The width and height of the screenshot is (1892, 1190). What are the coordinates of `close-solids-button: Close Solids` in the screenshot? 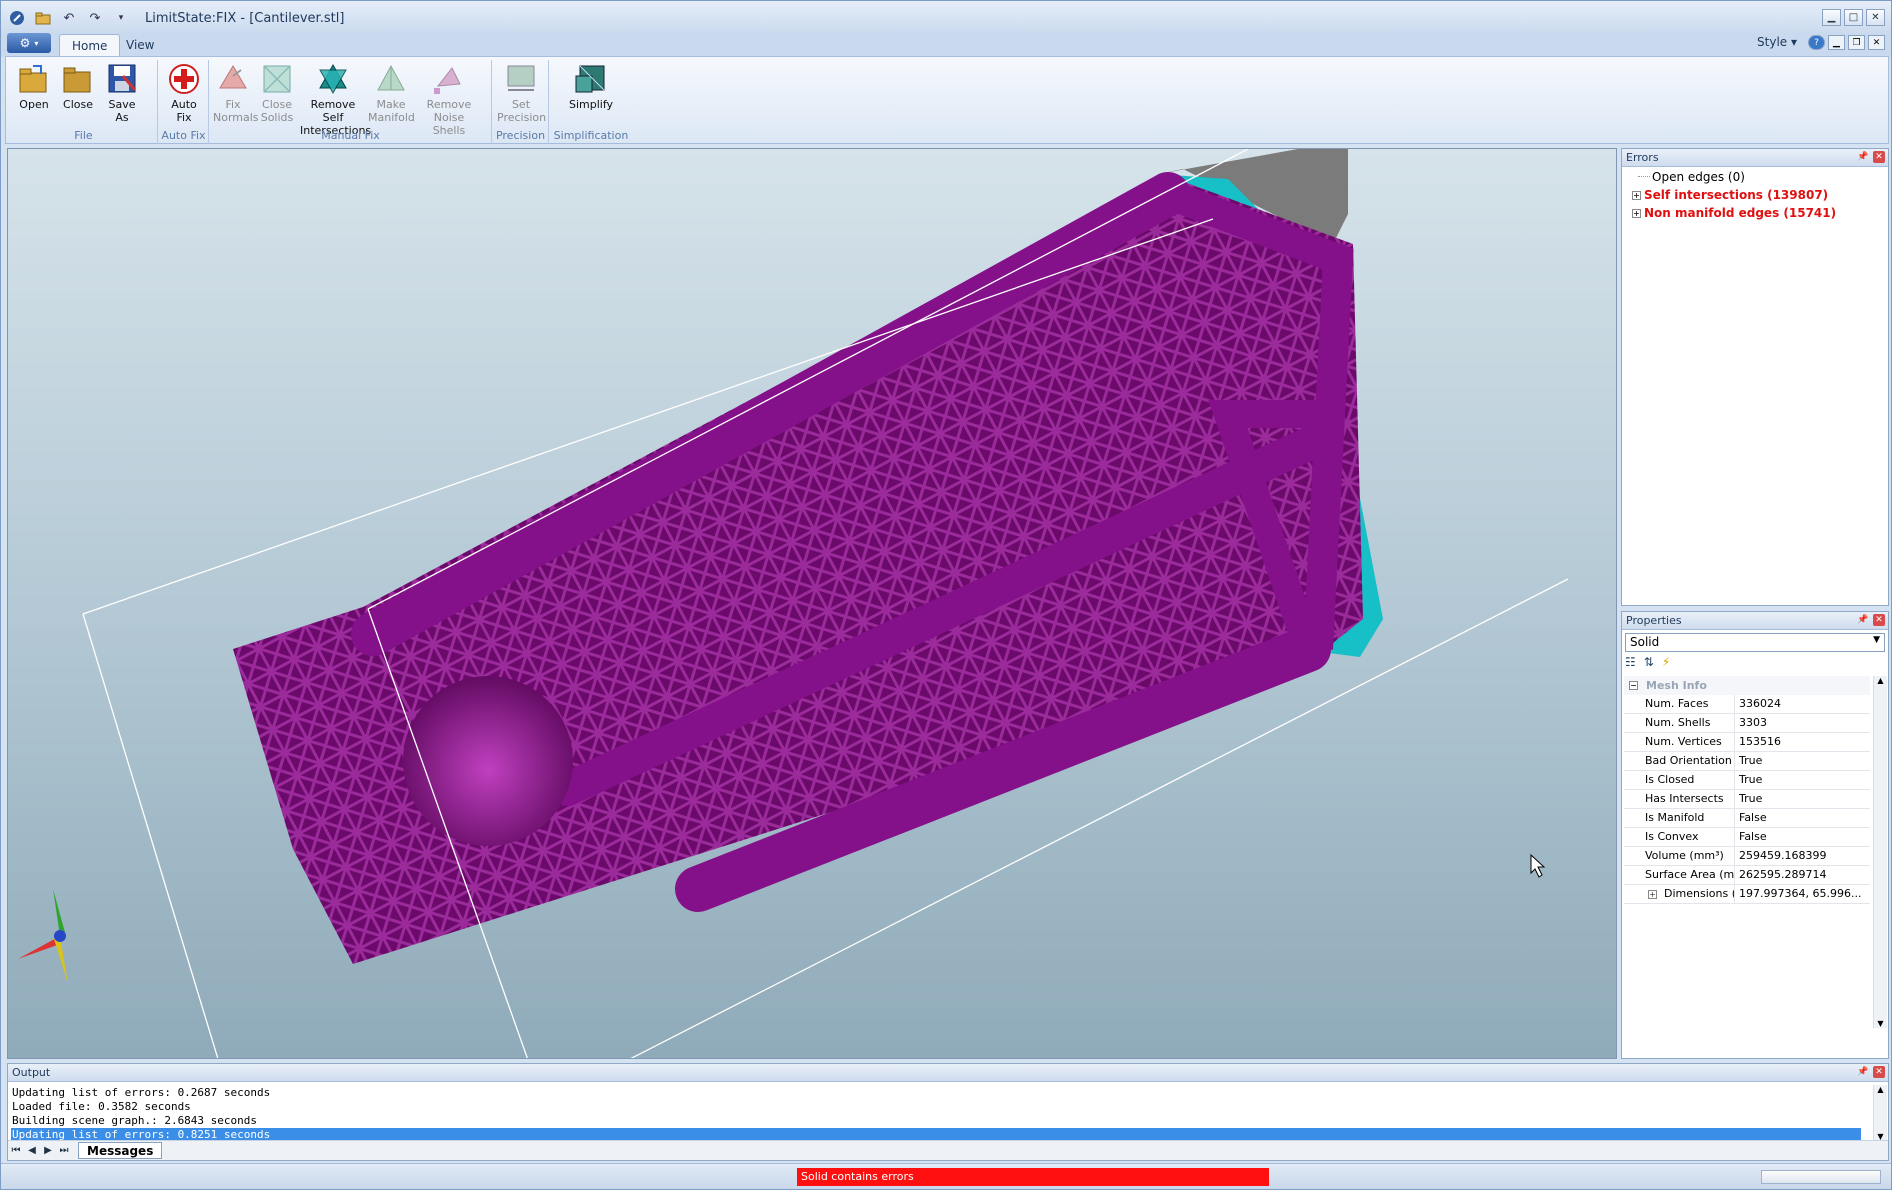 It's located at (277, 93).